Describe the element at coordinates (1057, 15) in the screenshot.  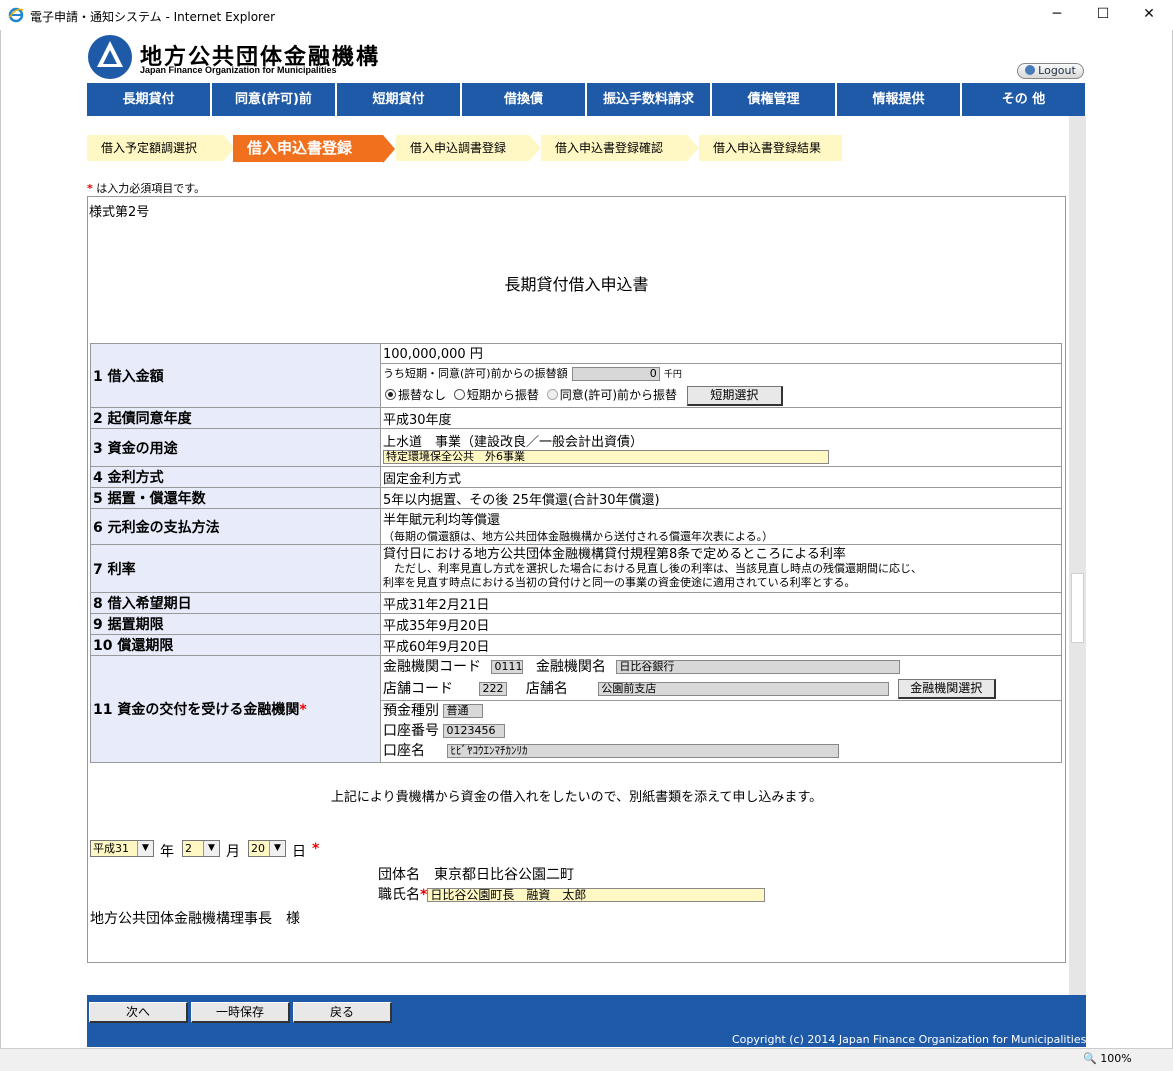
I see `minimize-button: ─` at that location.